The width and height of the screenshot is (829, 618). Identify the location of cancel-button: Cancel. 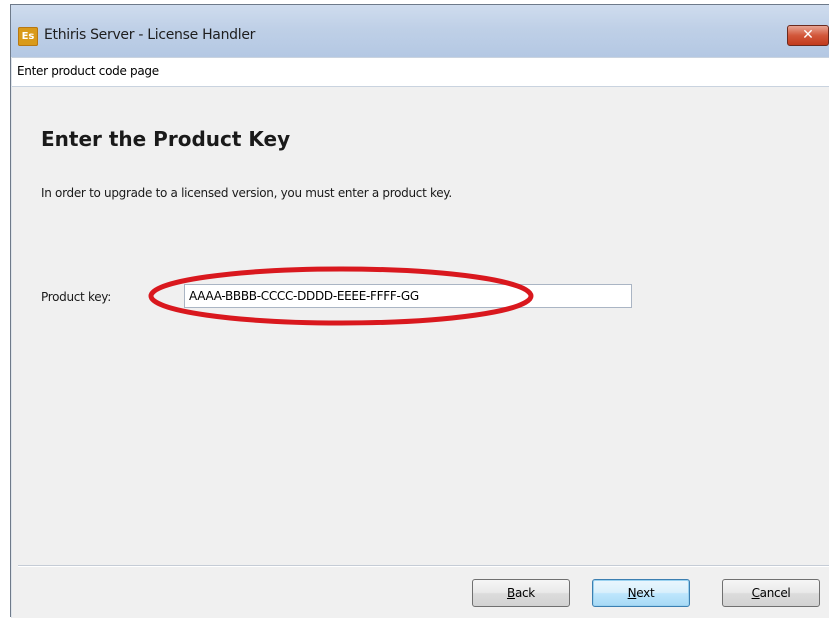
(771, 593).